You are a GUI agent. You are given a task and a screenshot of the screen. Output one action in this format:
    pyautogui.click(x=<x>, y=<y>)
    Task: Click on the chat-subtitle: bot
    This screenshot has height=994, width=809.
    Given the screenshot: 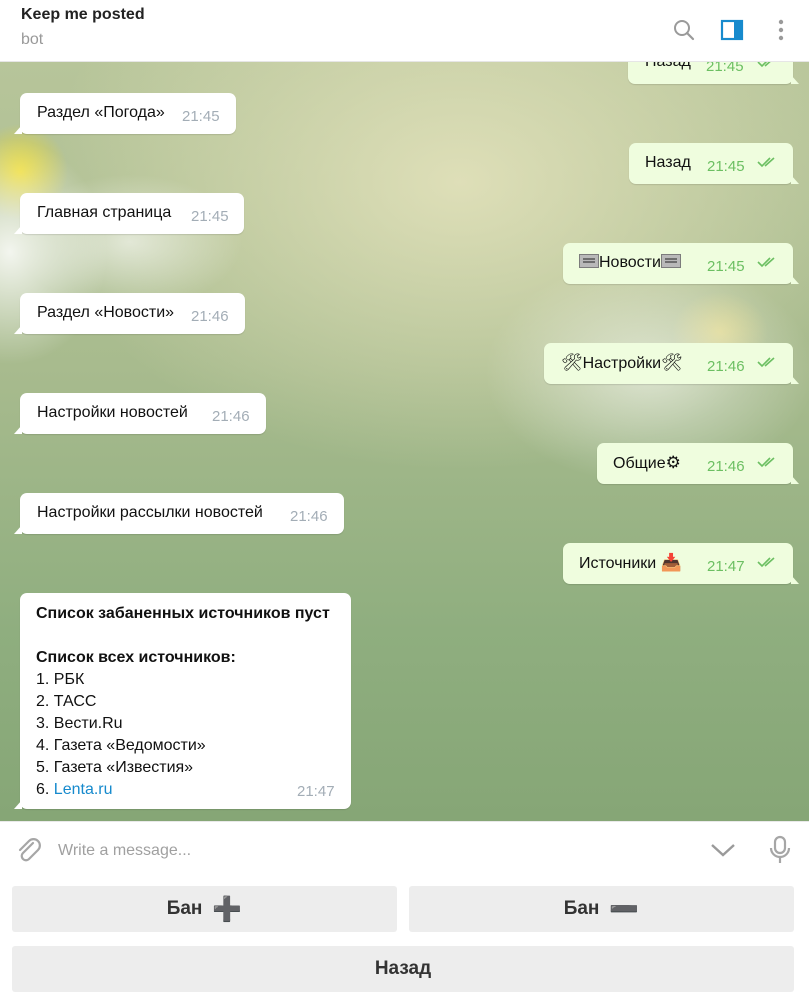 What is the action you would take?
    pyautogui.click(x=32, y=39)
    